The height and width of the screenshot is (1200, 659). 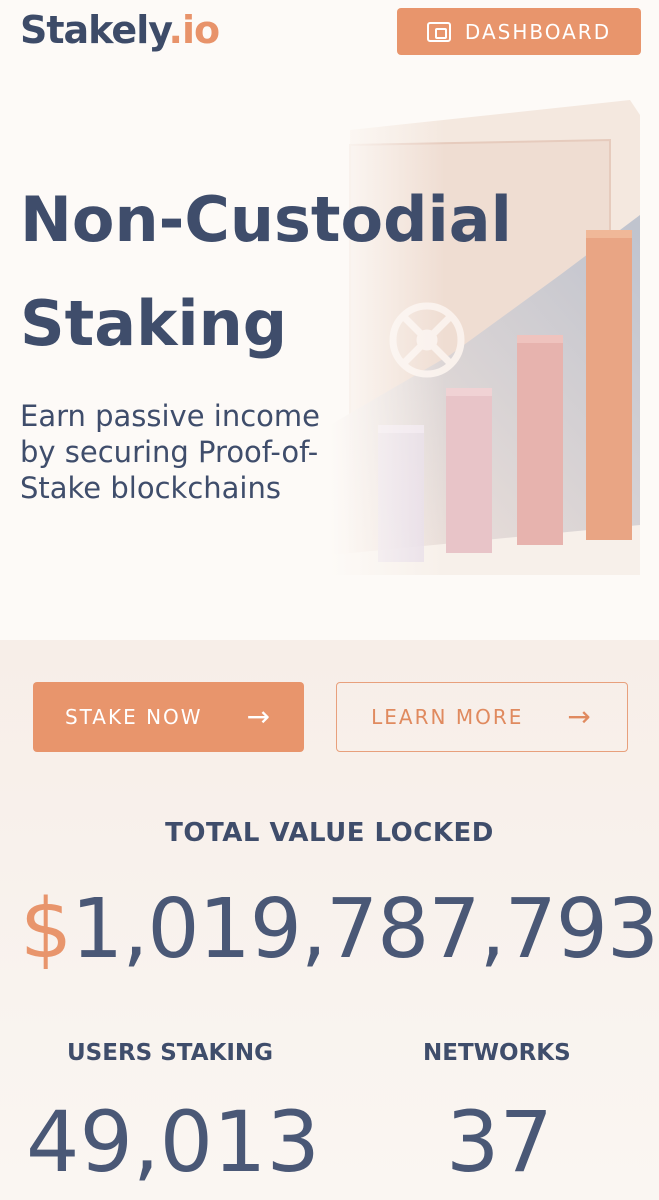 What do you see at coordinates (170, 1053) in the screenshot?
I see `users-staking-label: USERS STAKING` at bounding box center [170, 1053].